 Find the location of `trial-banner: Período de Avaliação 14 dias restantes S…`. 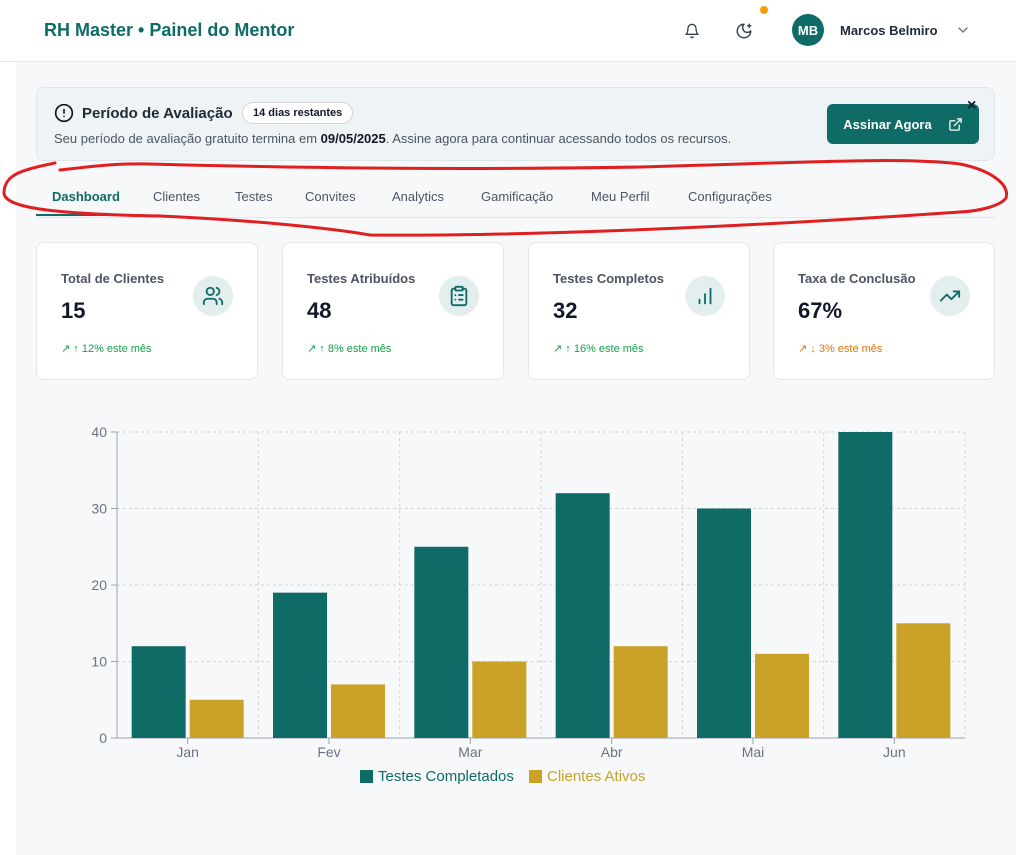

trial-banner: Período de Avaliação 14 dias restantes S… is located at coordinates (515, 124).